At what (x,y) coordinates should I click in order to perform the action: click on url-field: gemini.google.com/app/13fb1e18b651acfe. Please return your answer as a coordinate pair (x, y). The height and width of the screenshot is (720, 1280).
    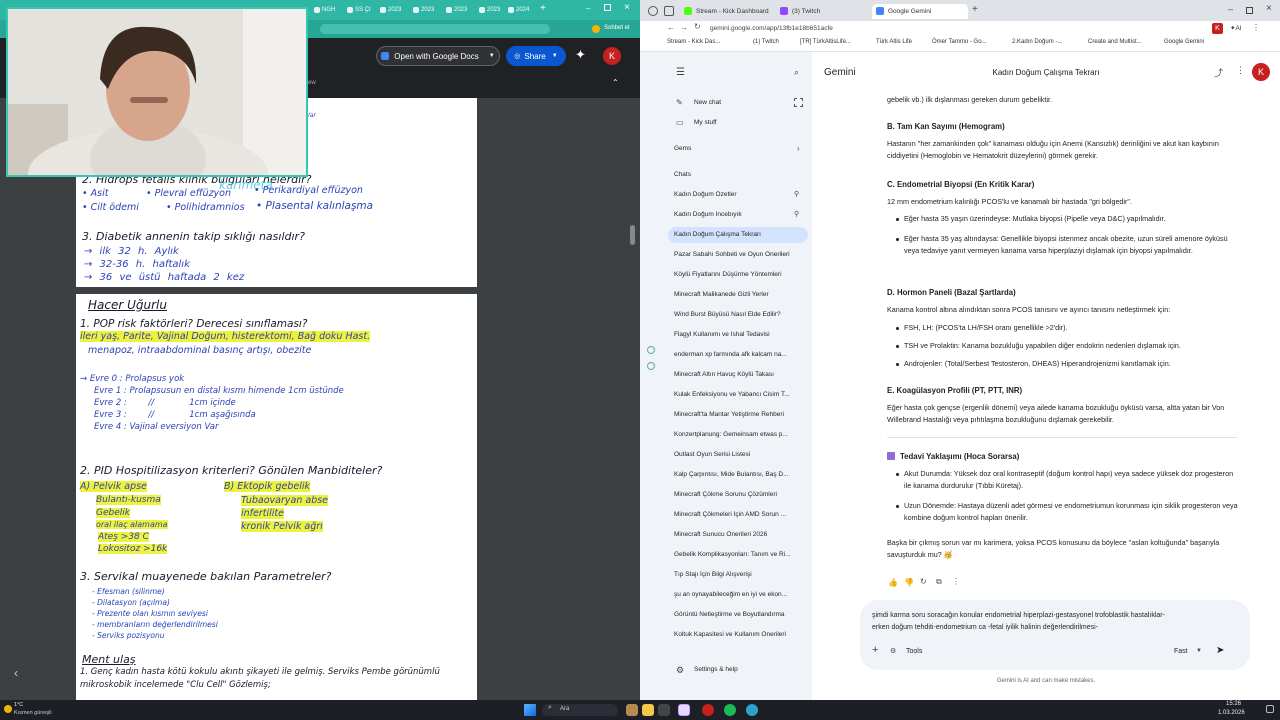
    Looking at the image, I should click on (771, 28).